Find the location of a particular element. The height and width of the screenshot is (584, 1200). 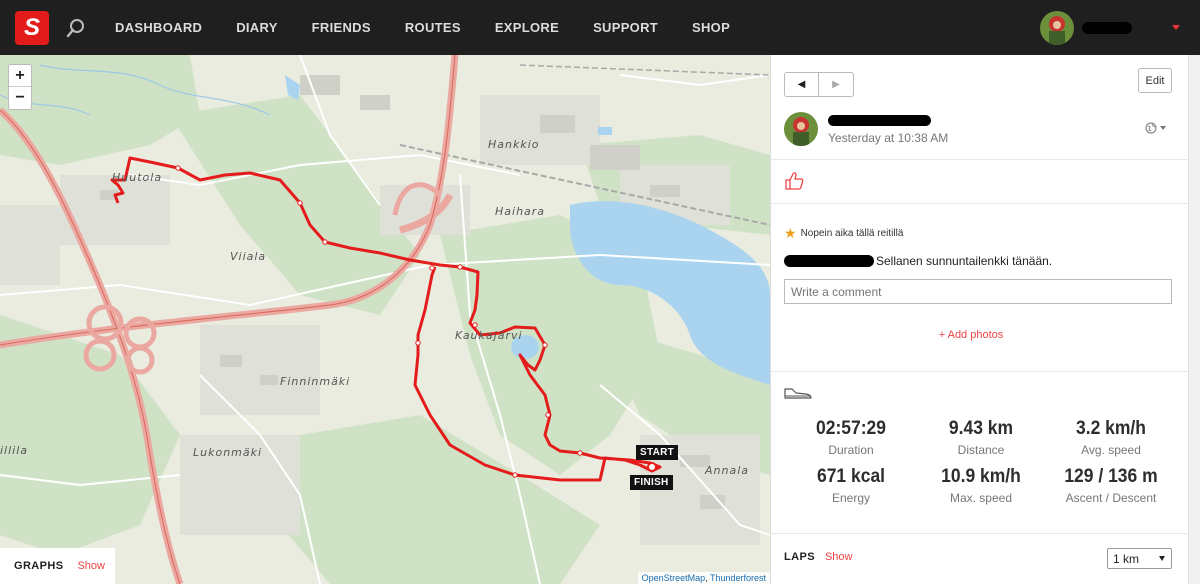

page-scrollbar is located at coordinates (1194, 319).